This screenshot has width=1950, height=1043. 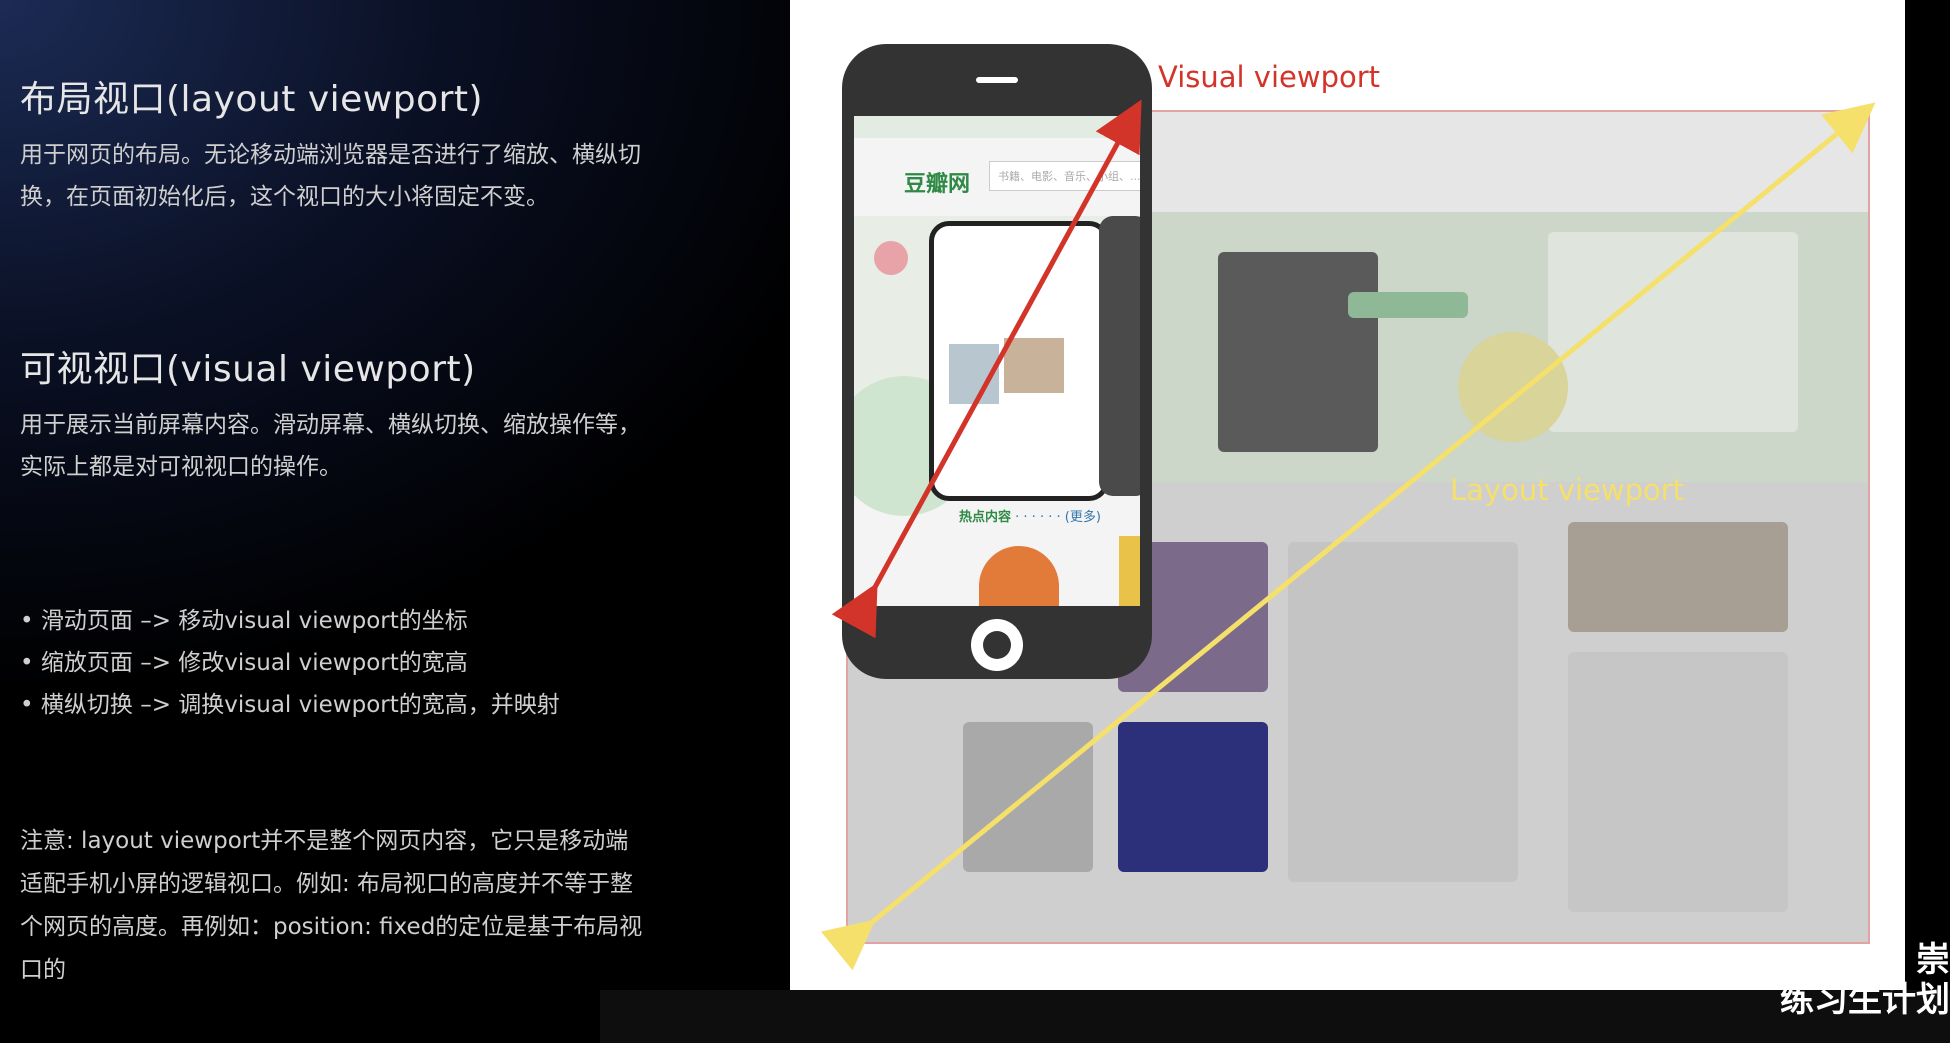 I want to click on bottom-strip, so click(x=1275, y=1016).